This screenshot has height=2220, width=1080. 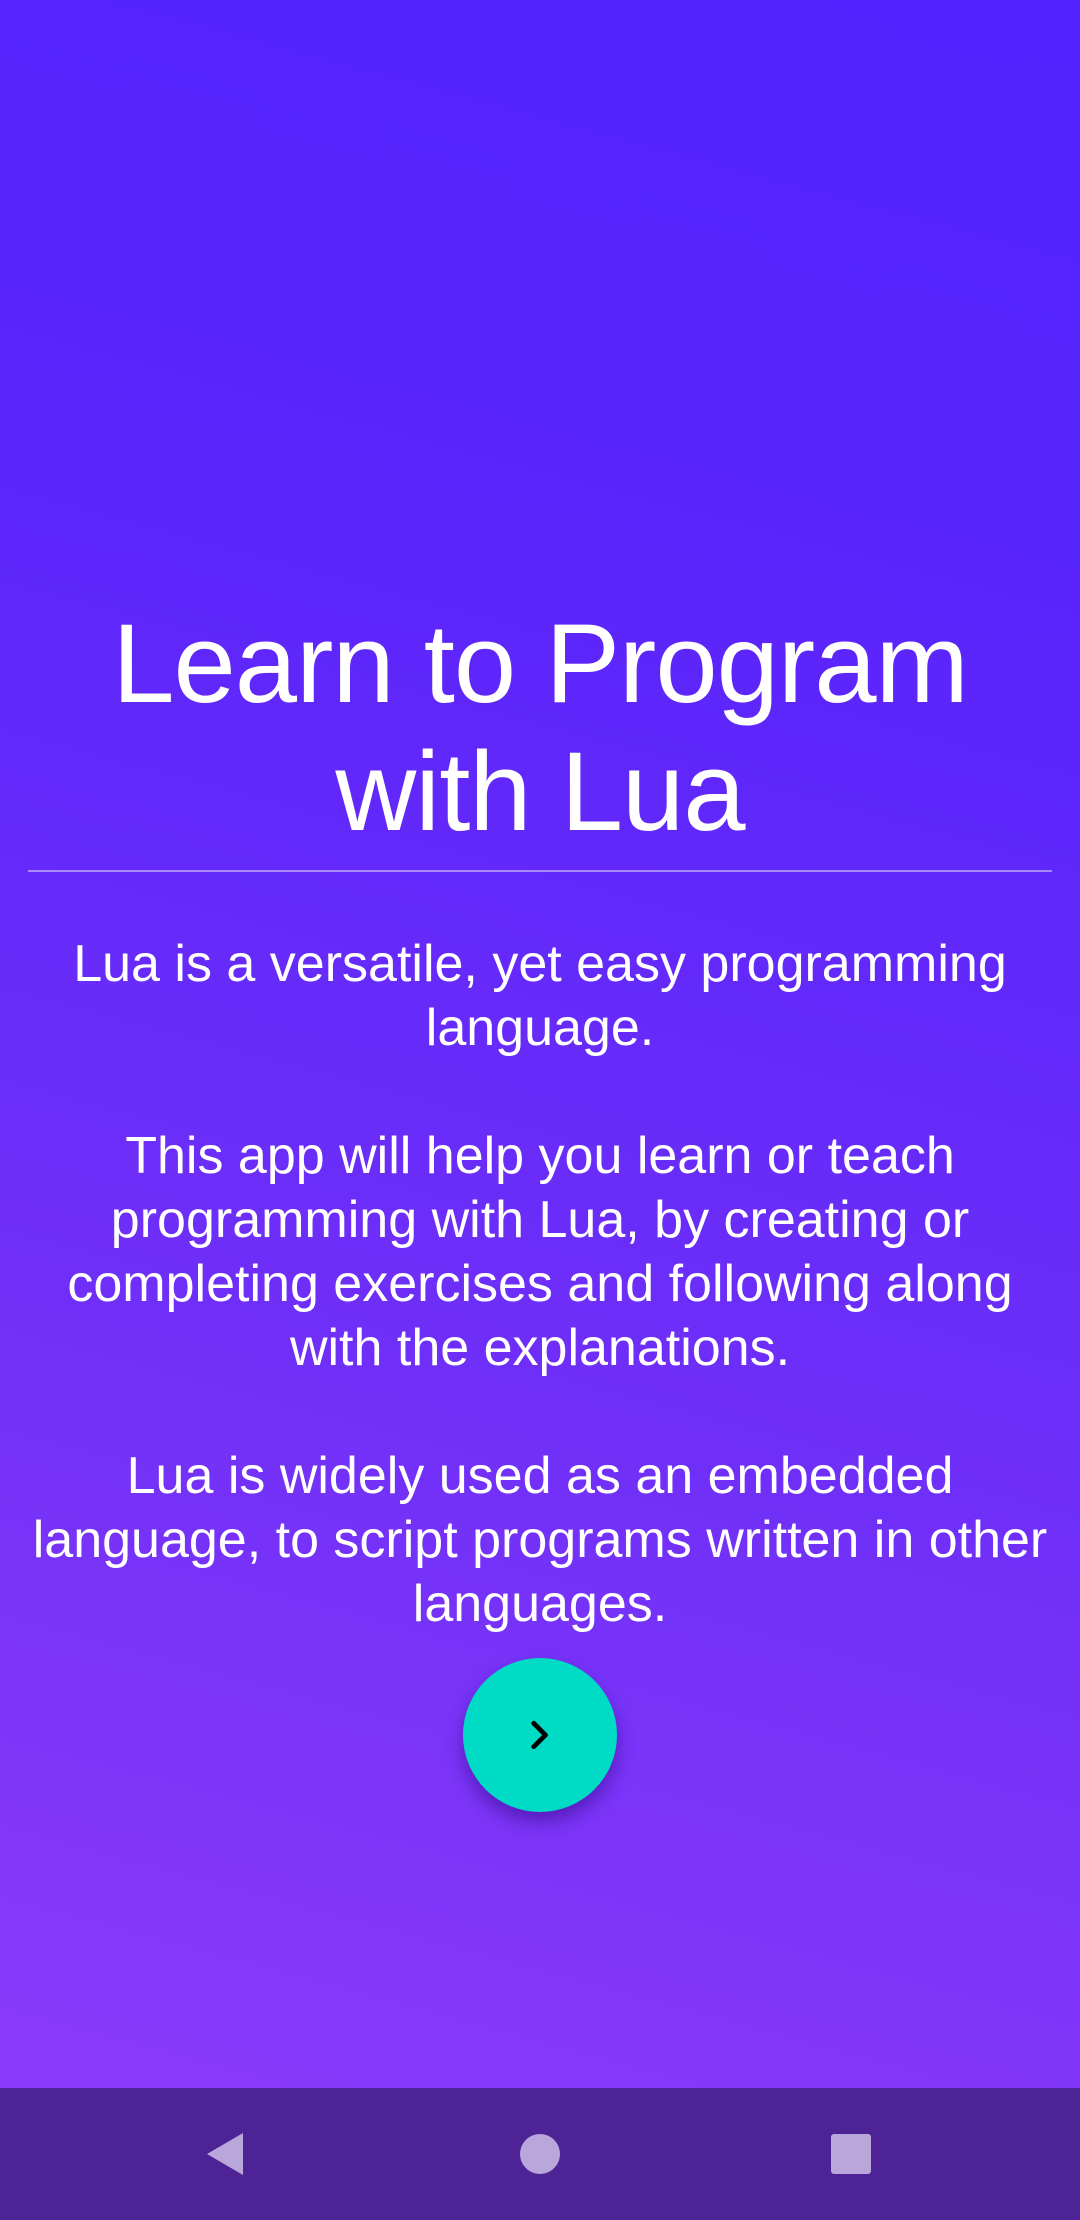 What do you see at coordinates (540, 871) in the screenshot?
I see `title-divider` at bounding box center [540, 871].